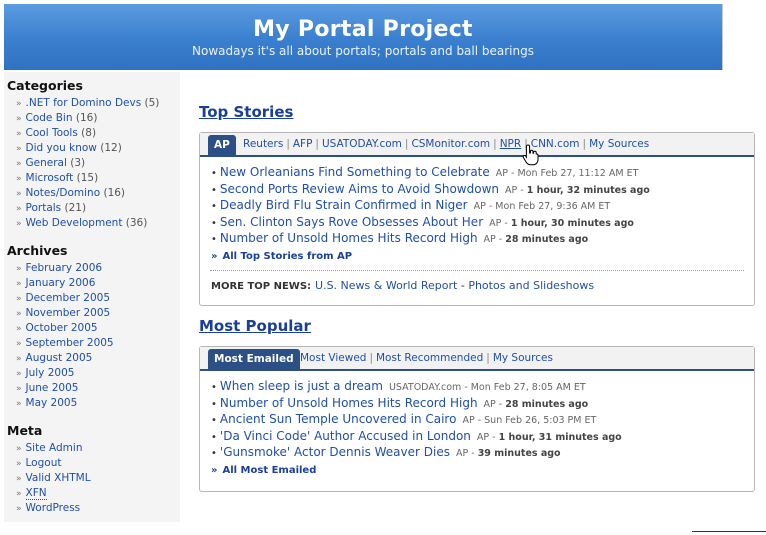 The image size is (766, 535). What do you see at coordinates (25, 430) in the screenshot?
I see `meta-heading: Meta` at bounding box center [25, 430].